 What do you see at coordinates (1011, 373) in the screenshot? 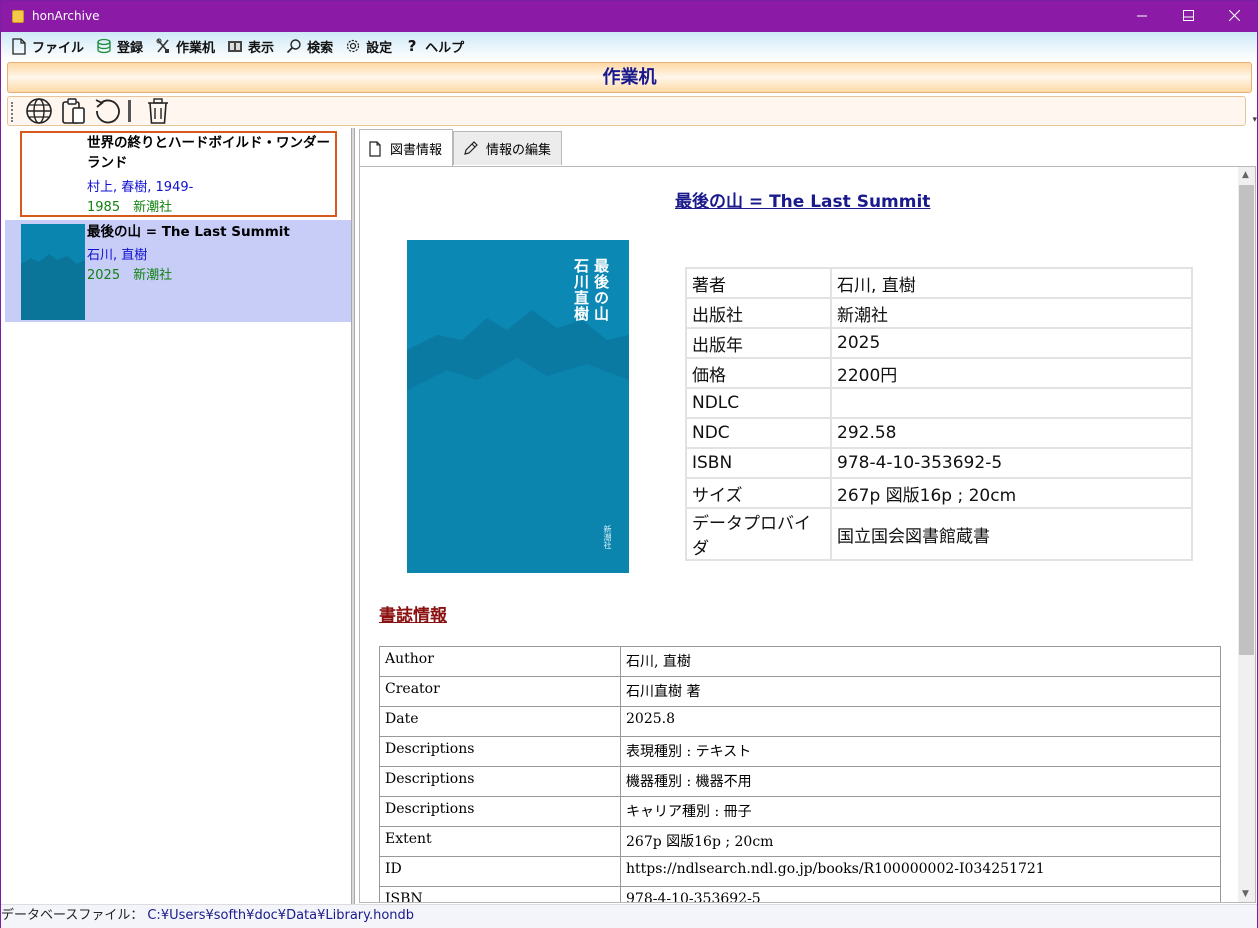
I see `table-value-cell: 2200円` at bounding box center [1011, 373].